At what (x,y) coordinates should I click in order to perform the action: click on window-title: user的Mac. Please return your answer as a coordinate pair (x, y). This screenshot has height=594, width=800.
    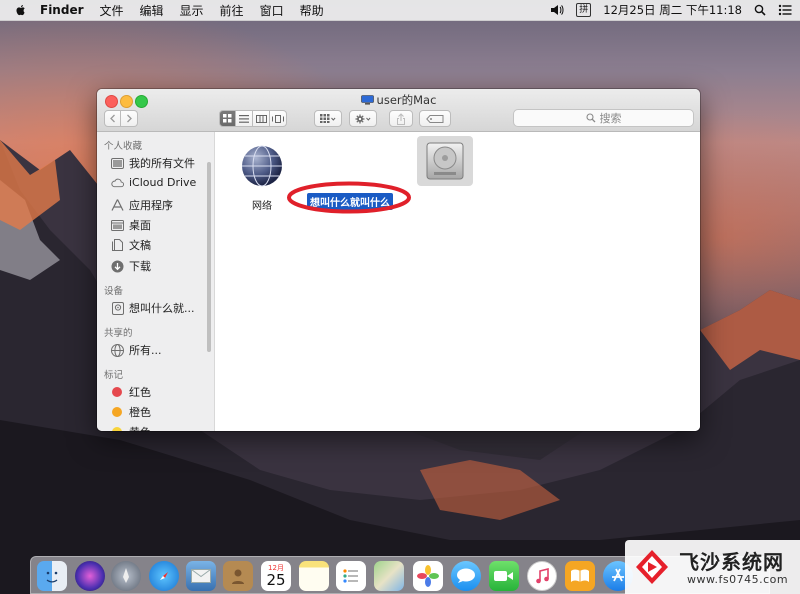
    Looking at the image, I should click on (398, 100).